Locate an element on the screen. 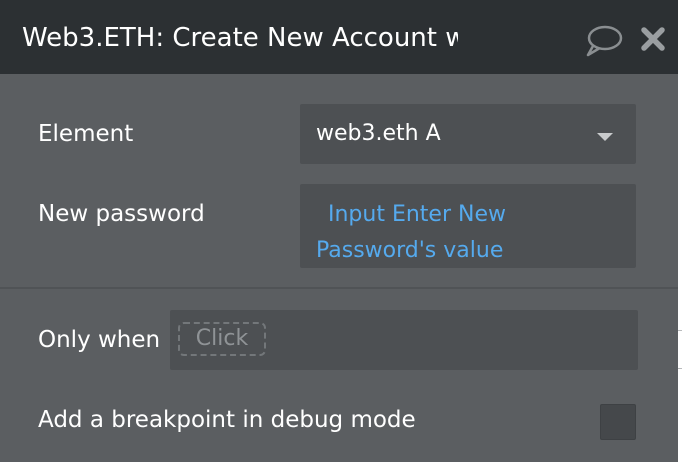  only-when-condition-field: Click is located at coordinates (404, 340).